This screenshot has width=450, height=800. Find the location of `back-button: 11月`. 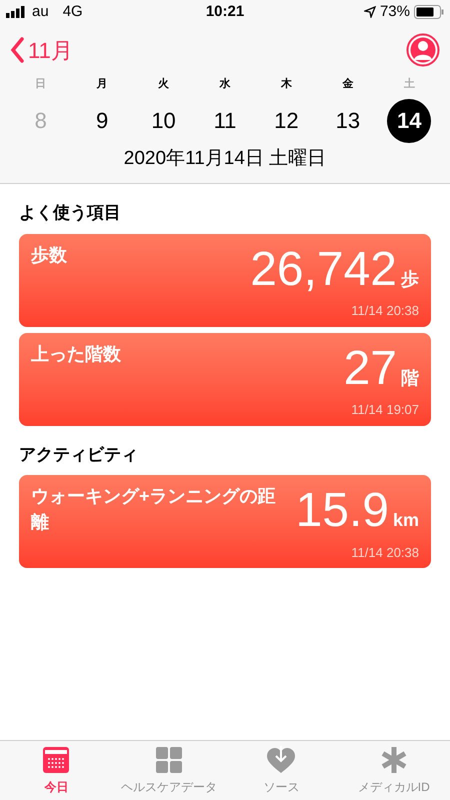

back-button: 11月 is located at coordinates (41, 50).